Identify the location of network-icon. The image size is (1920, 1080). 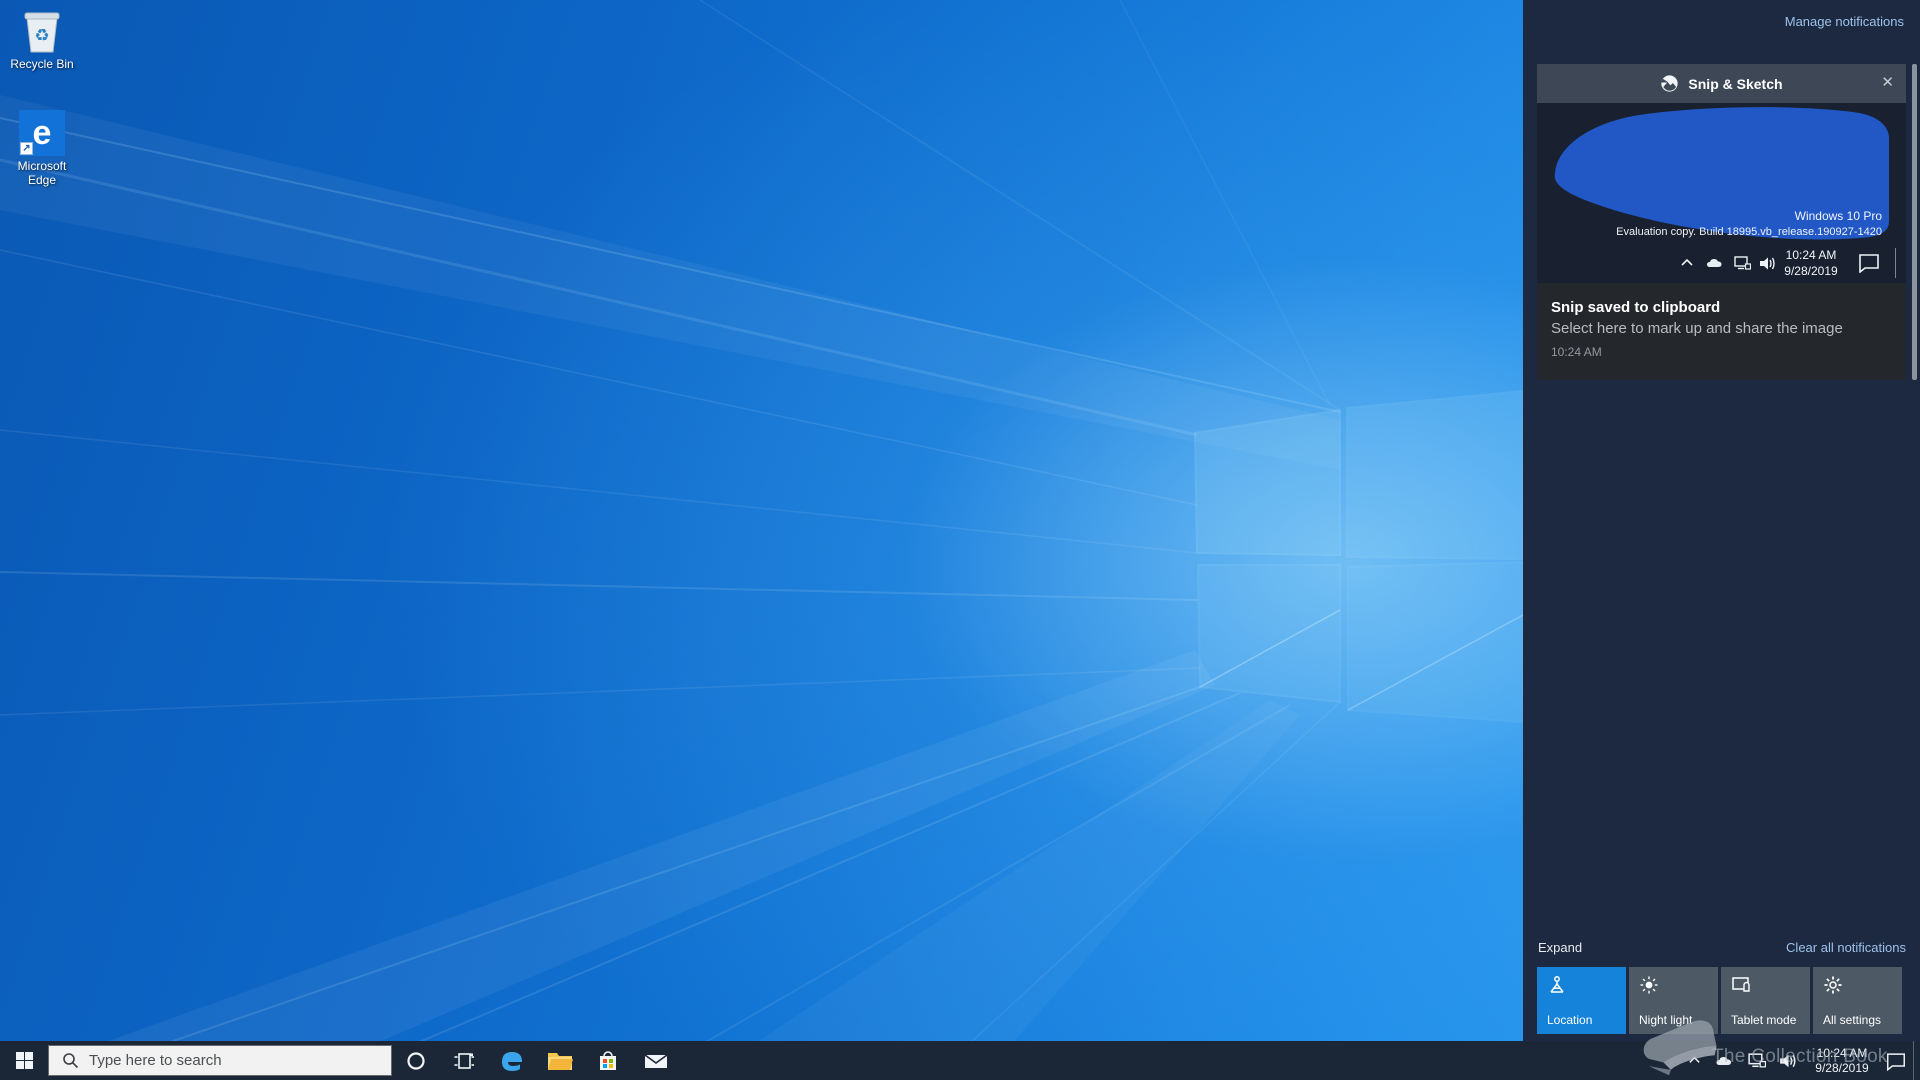
(1757, 1060).